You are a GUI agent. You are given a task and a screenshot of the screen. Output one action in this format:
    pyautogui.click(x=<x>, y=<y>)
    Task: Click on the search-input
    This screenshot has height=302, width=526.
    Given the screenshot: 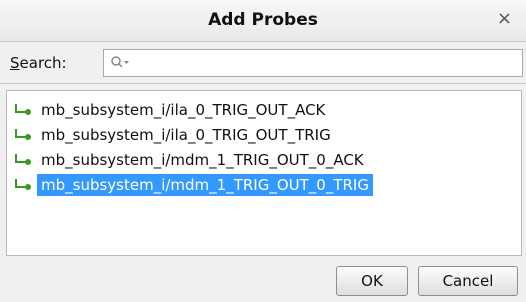 What is the action you would take?
    pyautogui.click(x=326, y=64)
    